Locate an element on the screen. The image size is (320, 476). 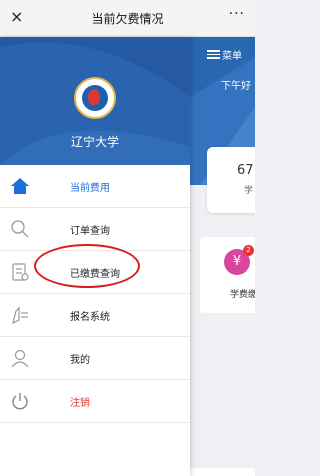
menu-item-label: 我的 is located at coordinates (80, 360).